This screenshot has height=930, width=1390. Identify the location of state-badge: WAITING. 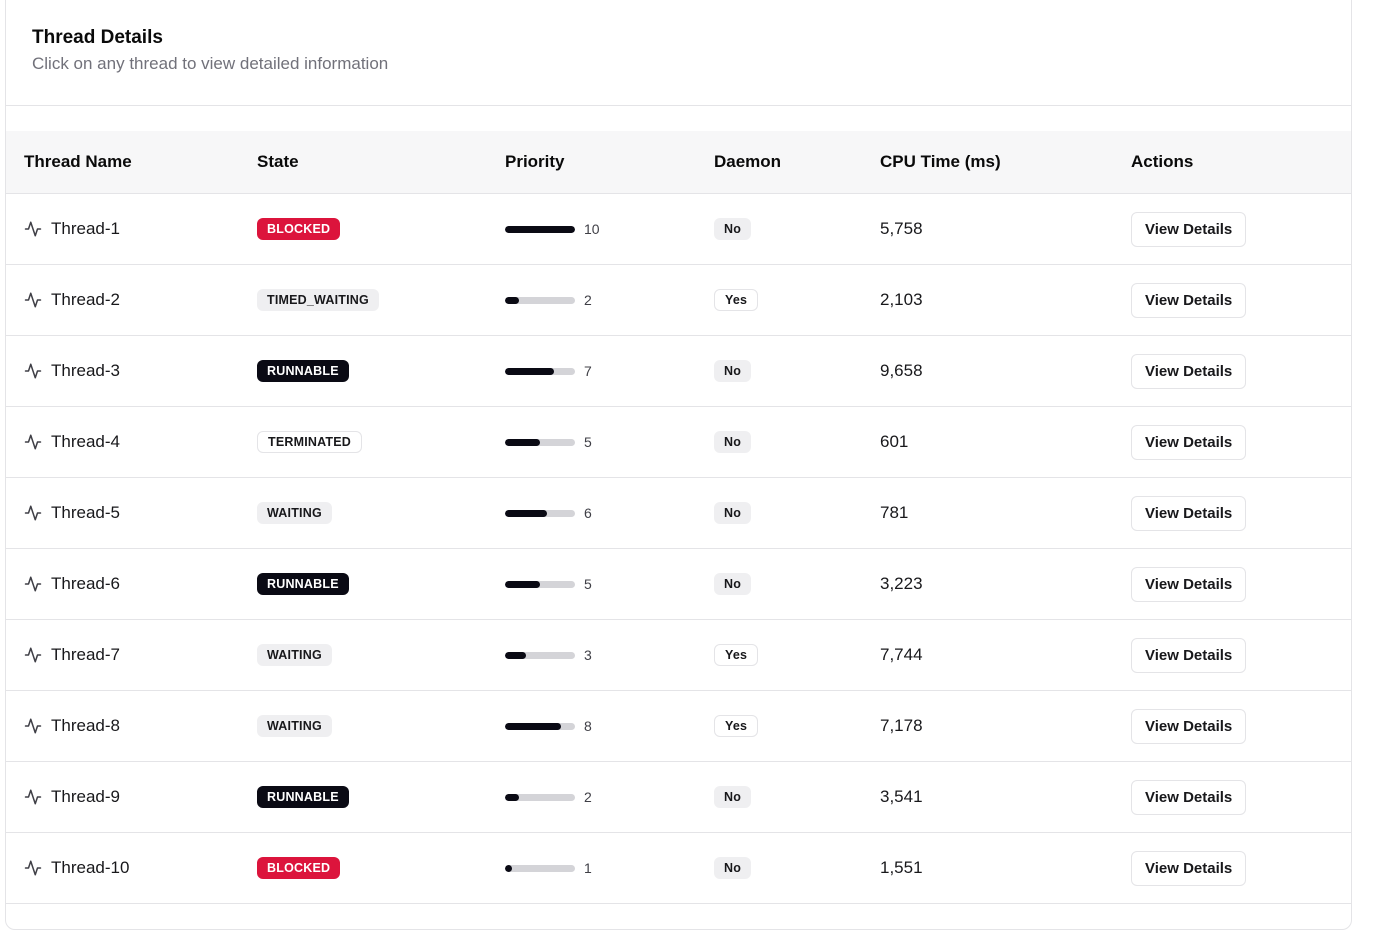
(294, 513).